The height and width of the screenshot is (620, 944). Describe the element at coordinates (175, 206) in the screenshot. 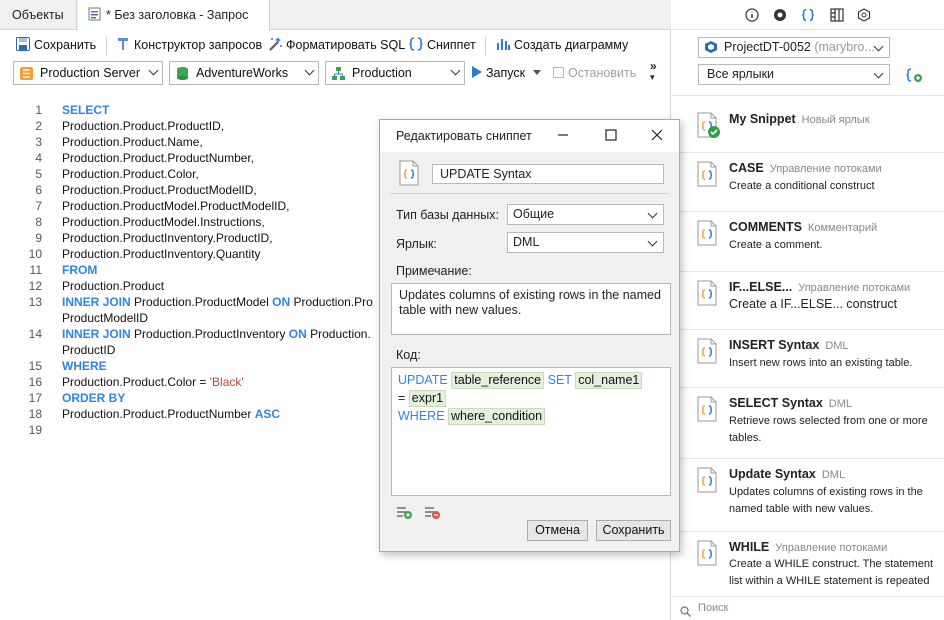

I see `code-line: Production.ProductModel.ProductModelID,` at that location.